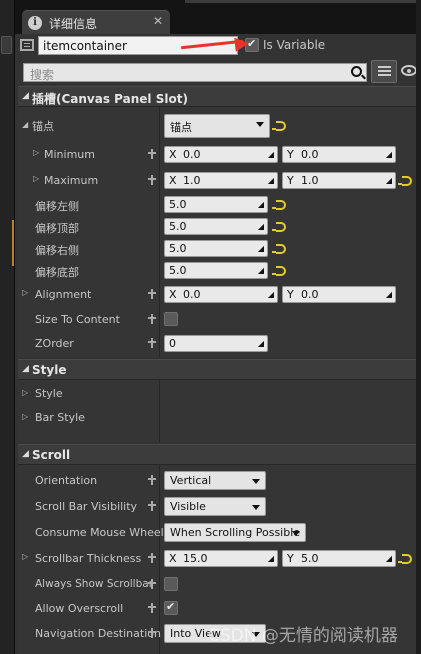 The image size is (421, 654). What do you see at coordinates (195, 72) in the screenshot?
I see `search-input: 搜索` at bounding box center [195, 72].